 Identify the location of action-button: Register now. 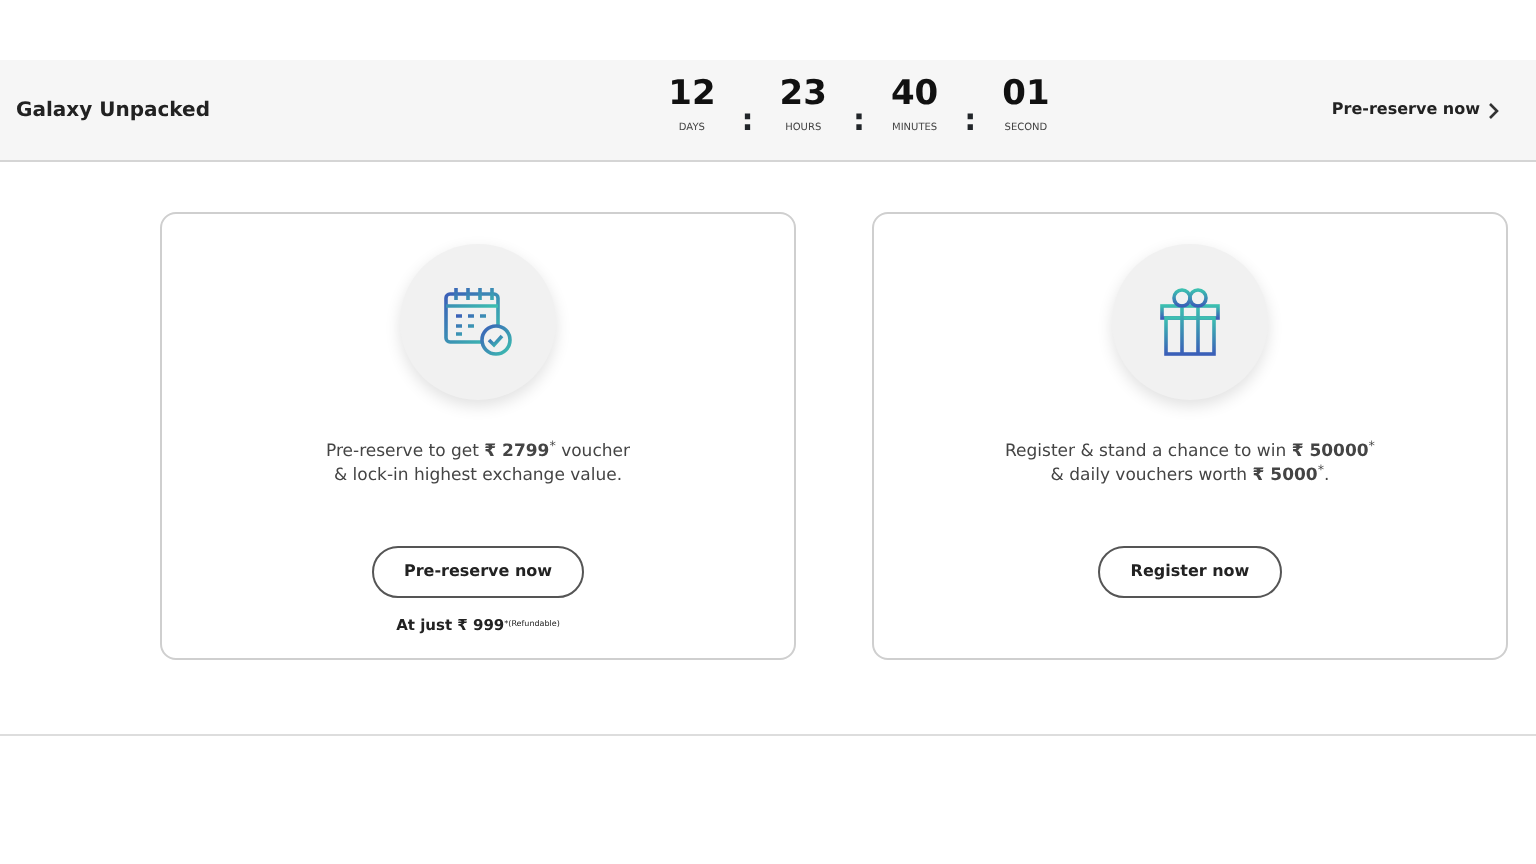
(1190, 571).